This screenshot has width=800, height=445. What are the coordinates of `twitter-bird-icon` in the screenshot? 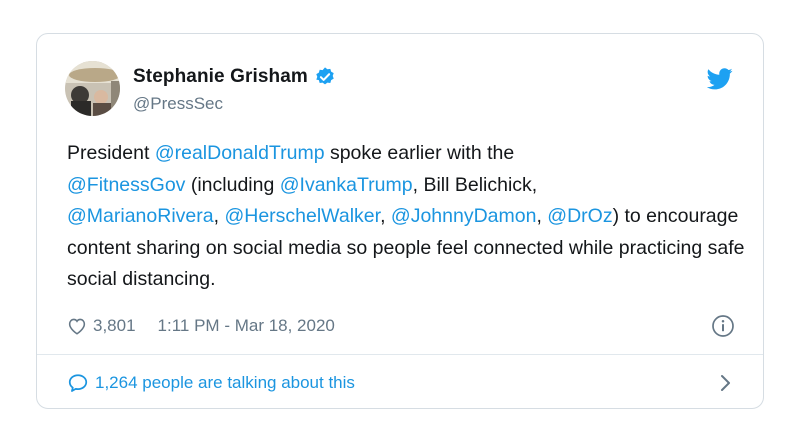 It's located at (719, 79).